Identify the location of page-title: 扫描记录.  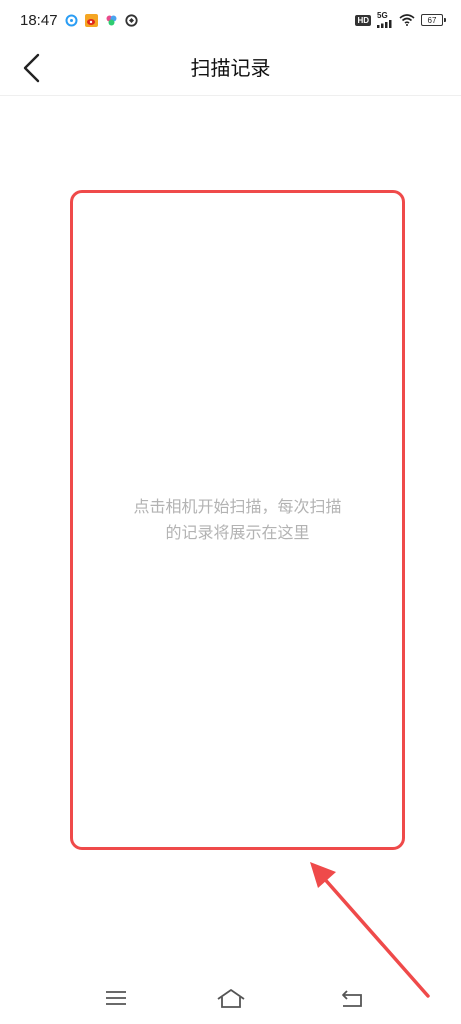
(230, 68).